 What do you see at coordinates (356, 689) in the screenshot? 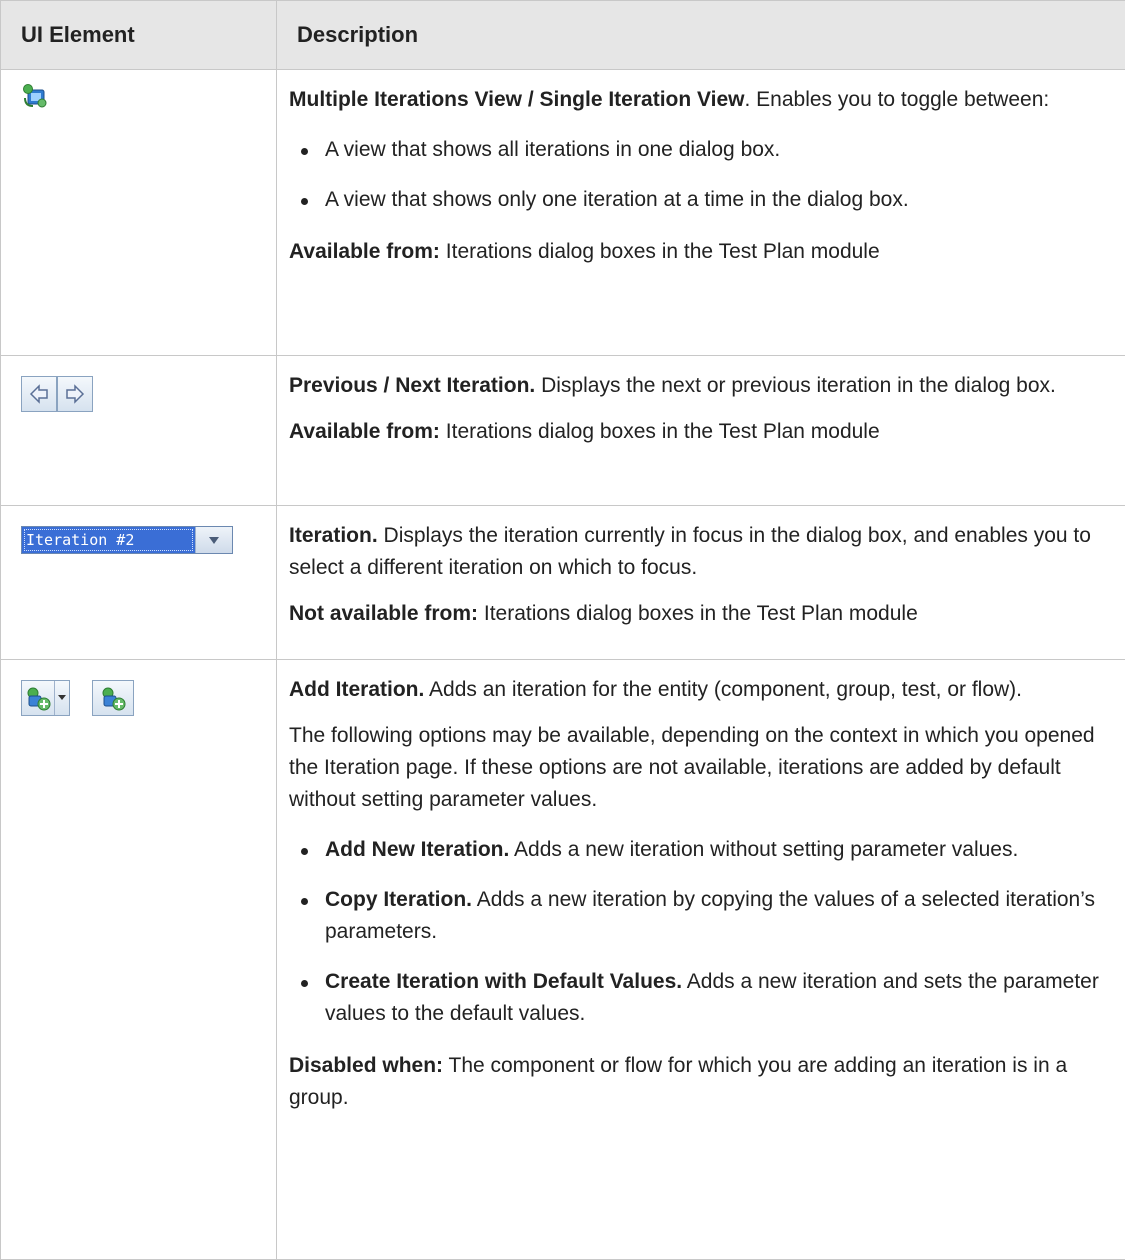
I see `element-title: Add Iteration.` at bounding box center [356, 689].